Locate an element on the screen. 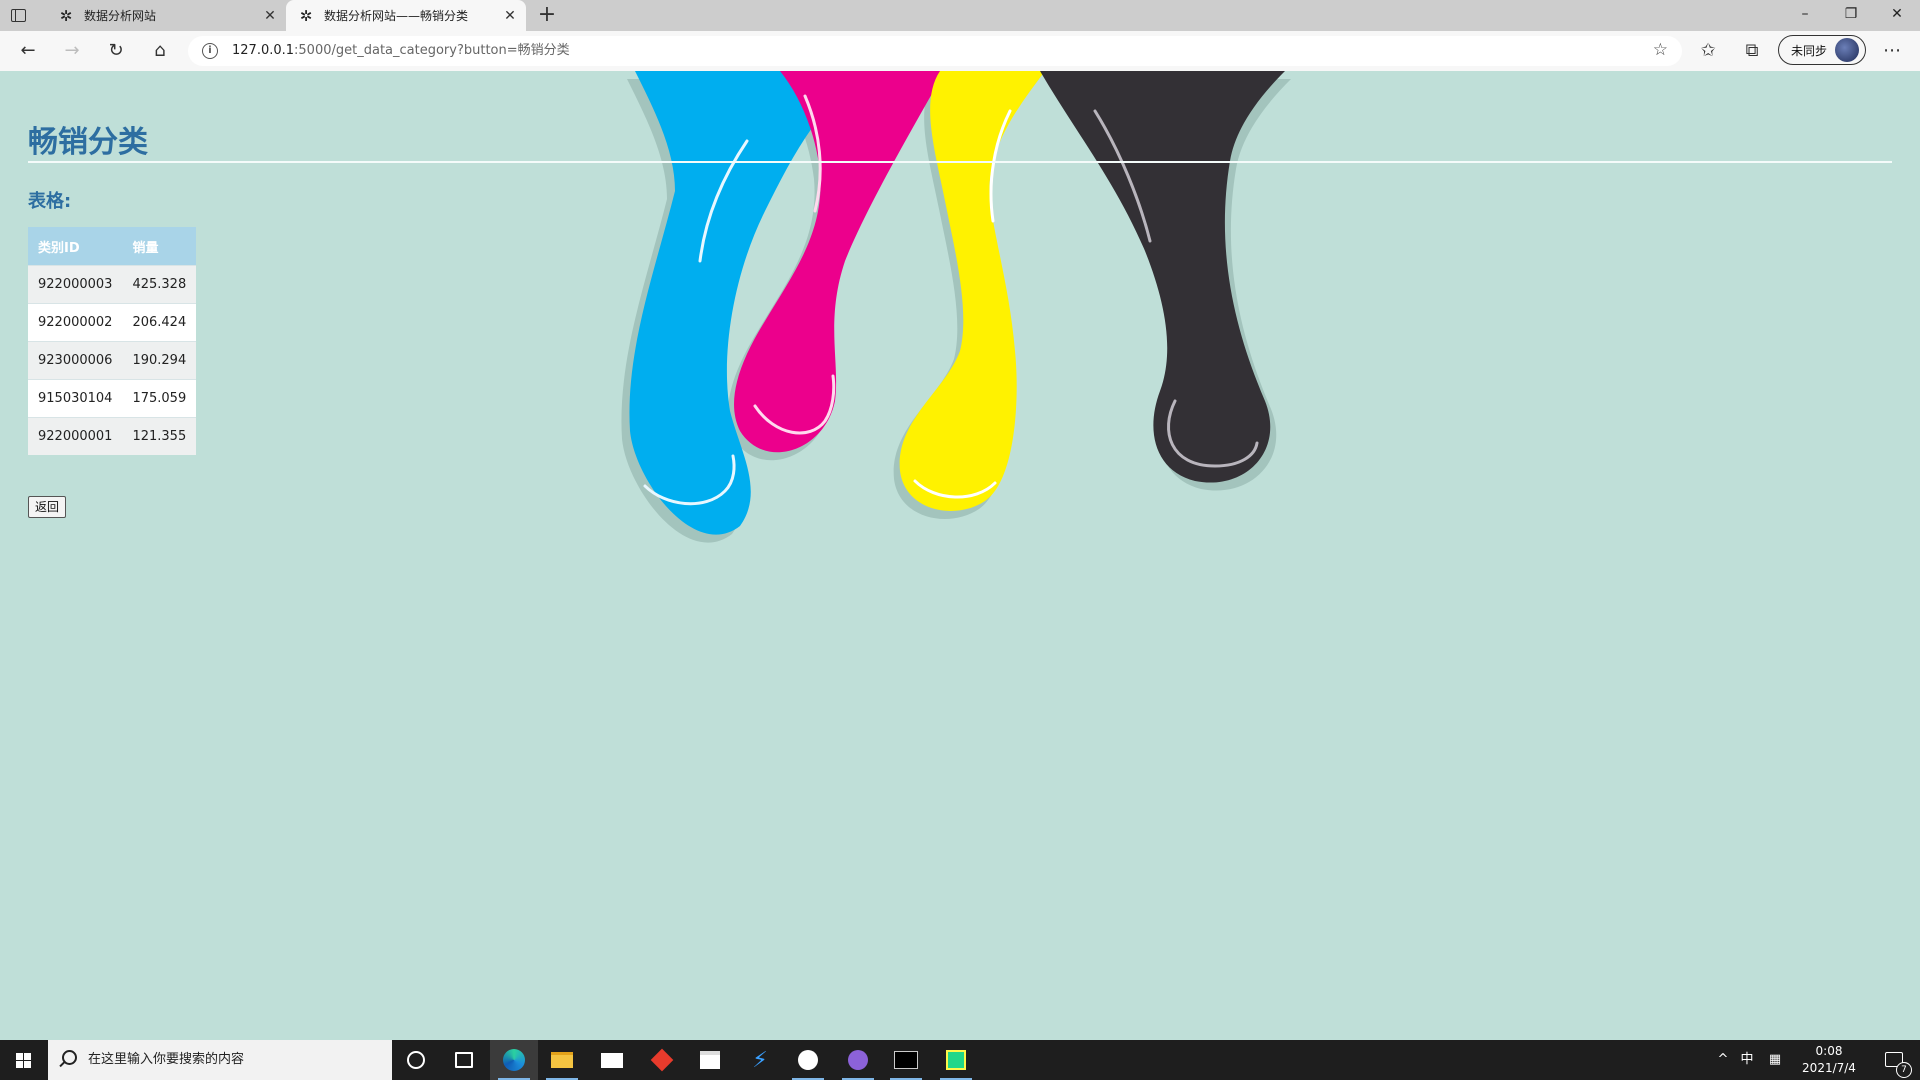 Image resolution: width=1920 pixels, height=1080 pixels. github-desktop-icon is located at coordinates (858, 1060).